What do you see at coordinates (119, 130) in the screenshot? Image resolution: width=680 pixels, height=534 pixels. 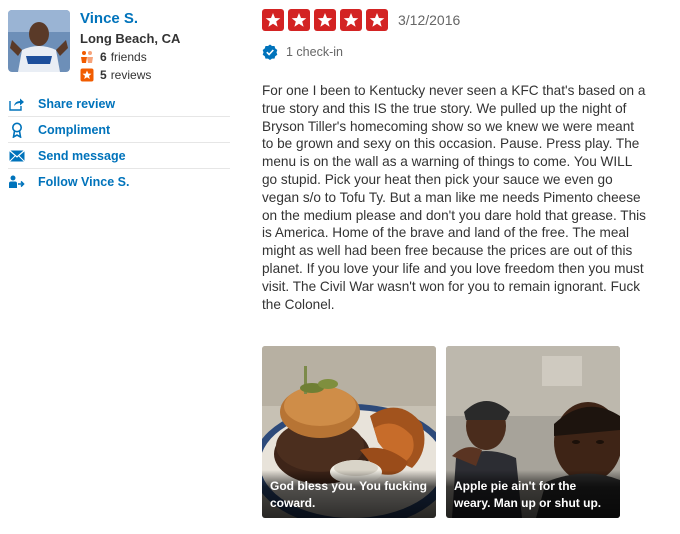 I see `compliment-link: Compliment` at bounding box center [119, 130].